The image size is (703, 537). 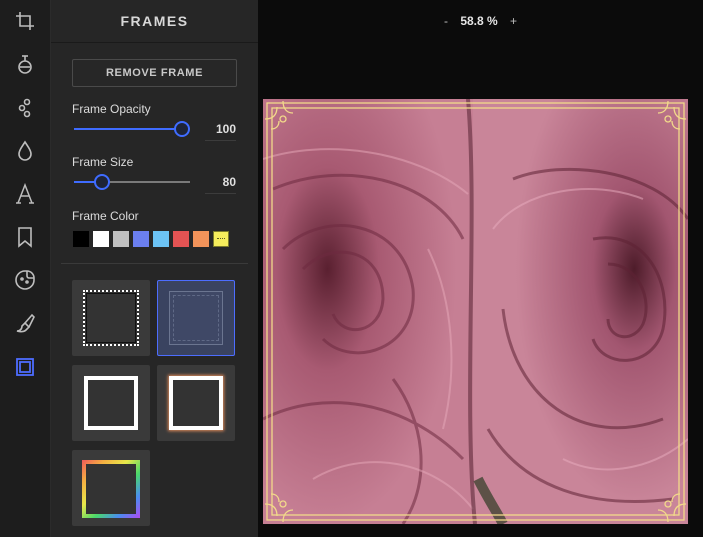 I want to click on filter-icon, so click(x=25, y=64).